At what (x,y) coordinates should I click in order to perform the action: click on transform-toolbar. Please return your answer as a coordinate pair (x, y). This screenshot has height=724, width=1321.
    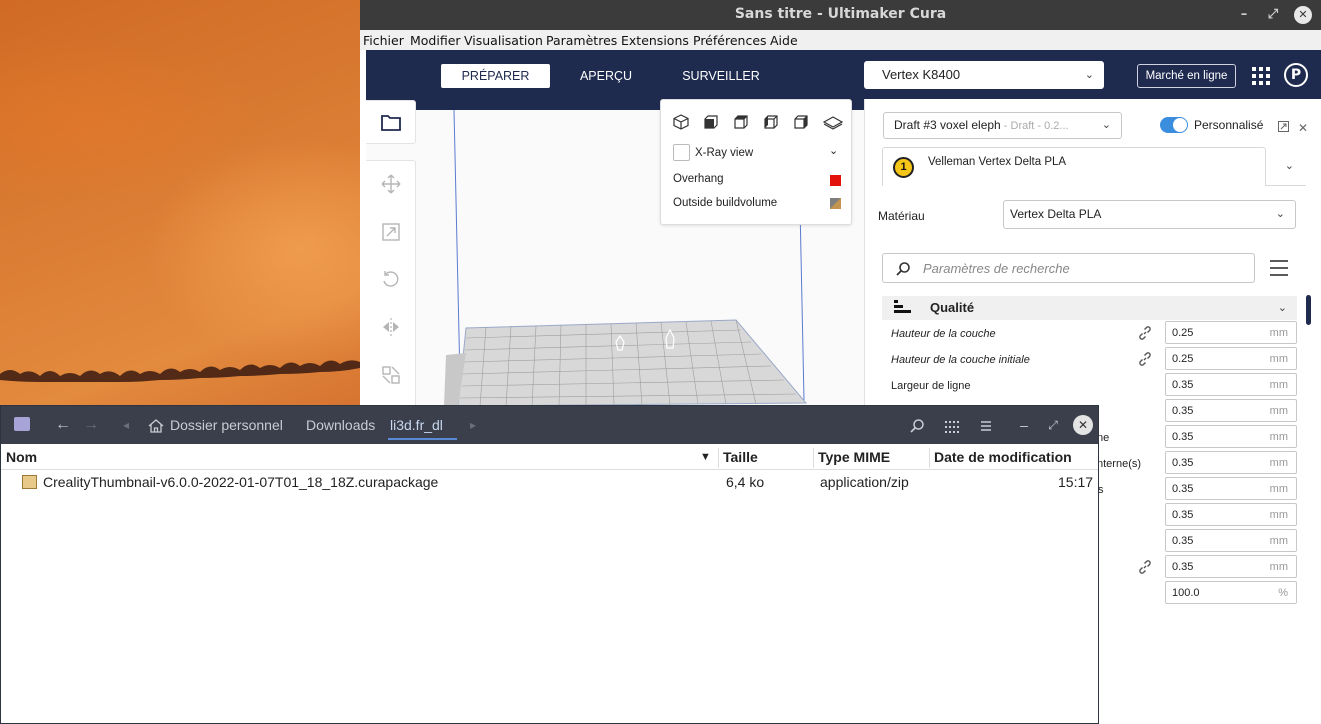
    Looking at the image, I should click on (391, 284).